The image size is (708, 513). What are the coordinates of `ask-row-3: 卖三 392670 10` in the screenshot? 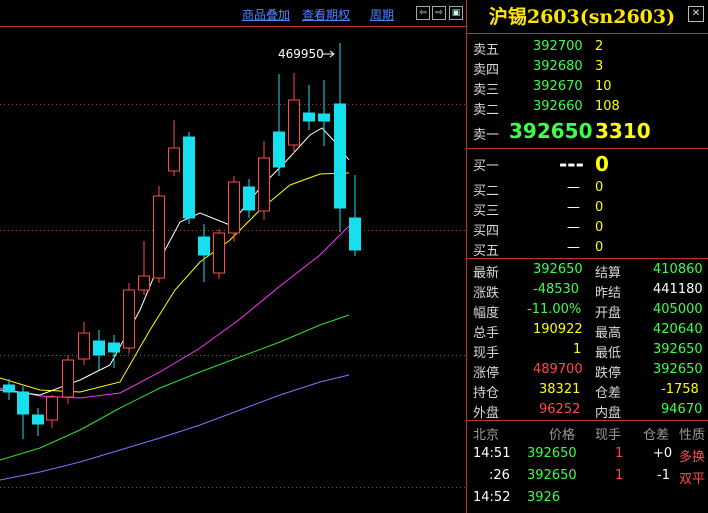 It's located at (542, 88).